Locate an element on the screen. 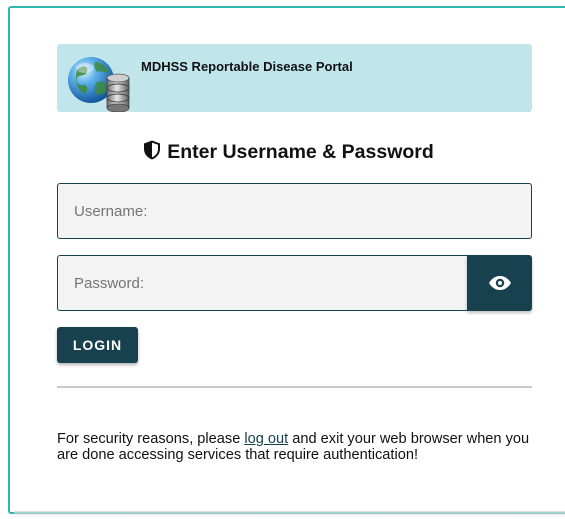  login-button: LOGIN is located at coordinates (97, 345).